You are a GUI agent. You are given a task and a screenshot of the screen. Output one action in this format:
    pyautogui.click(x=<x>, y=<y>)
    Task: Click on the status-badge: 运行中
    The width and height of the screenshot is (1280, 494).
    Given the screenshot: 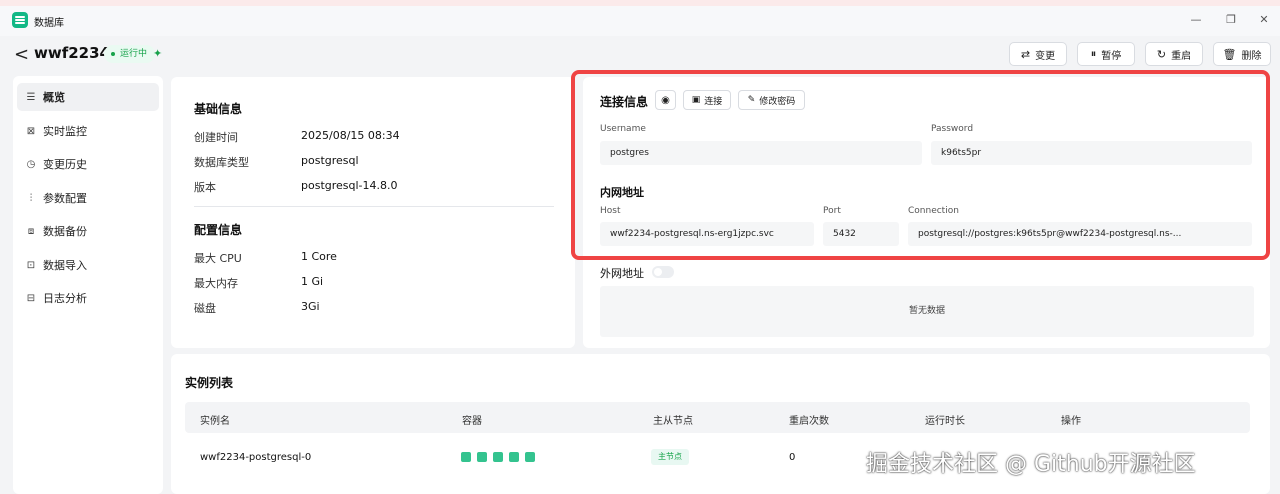 What is the action you would take?
    pyautogui.click(x=130, y=54)
    